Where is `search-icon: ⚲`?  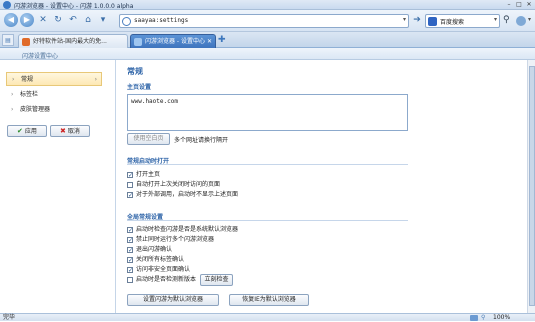 search-icon: ⚲ is located at coordinates (508, 20).